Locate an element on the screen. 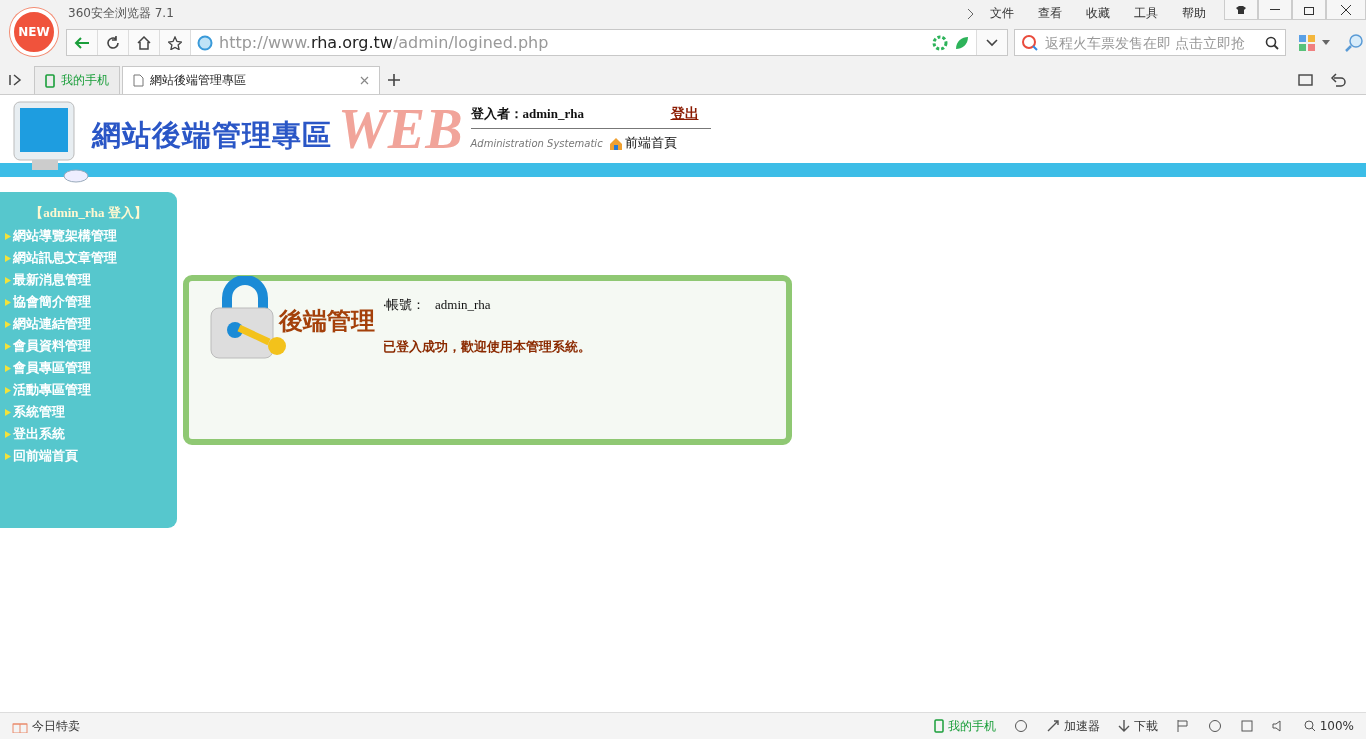 This screenshot has height=739, width=1366. undo-icon is located at coordinates (1338, 79).